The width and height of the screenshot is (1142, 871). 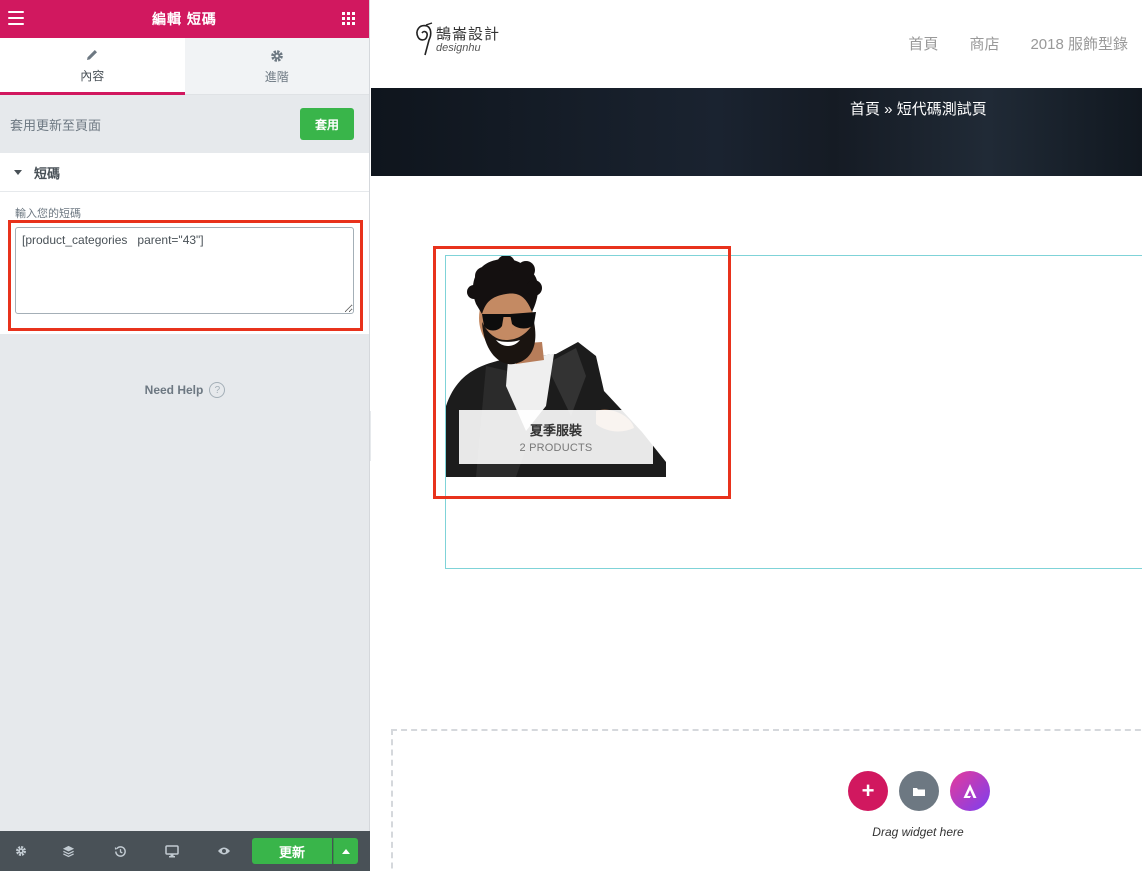 I want to click on nav-catalog-2018: 2018 服飾型錄, so click(x=1079, y=43).